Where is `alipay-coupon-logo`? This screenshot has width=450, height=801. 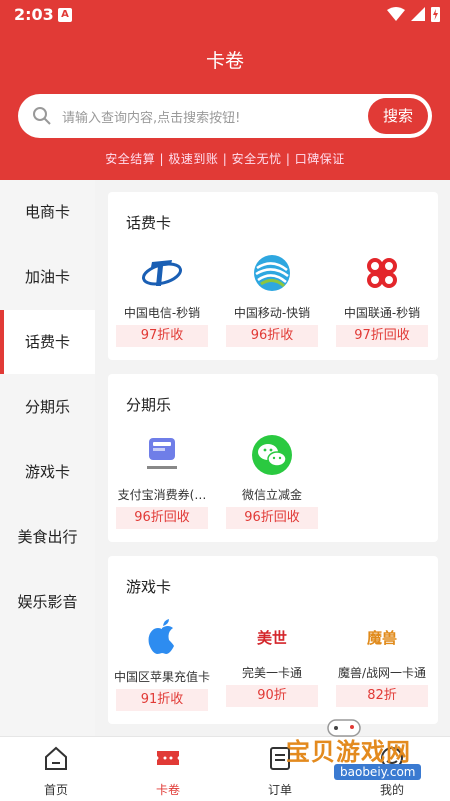
alipay-coupon-logo is located at coordinates (162, 453).